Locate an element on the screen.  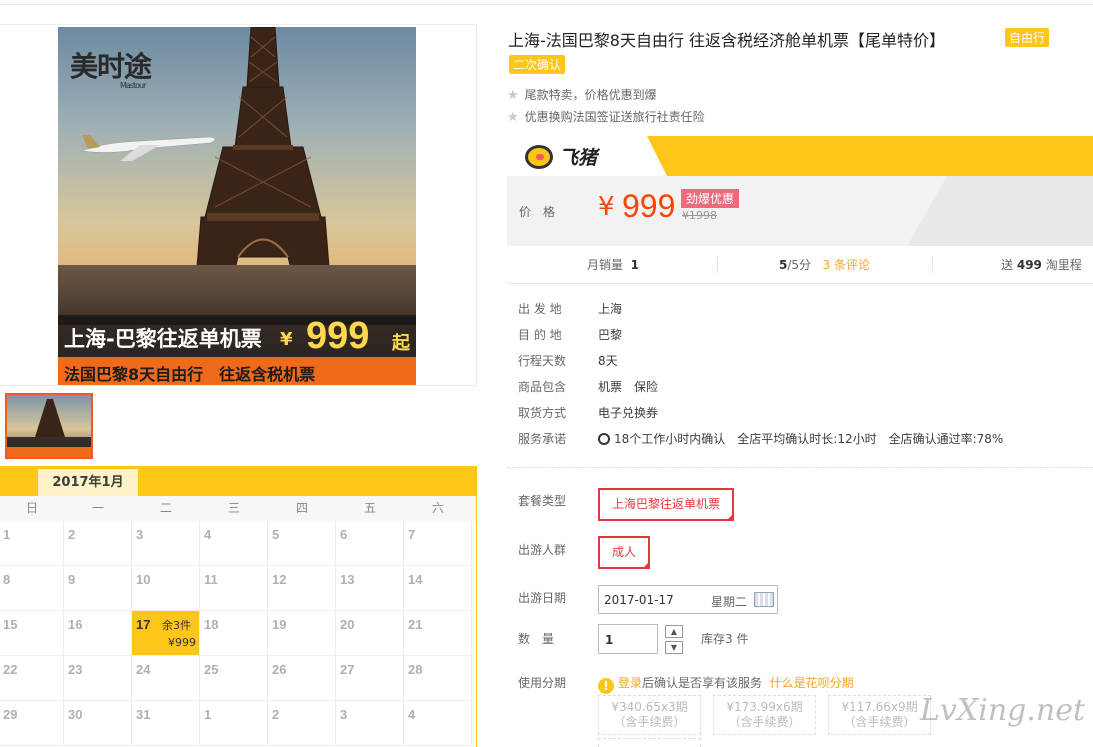
price-label: 价格 is located at coordinates (543, 212).